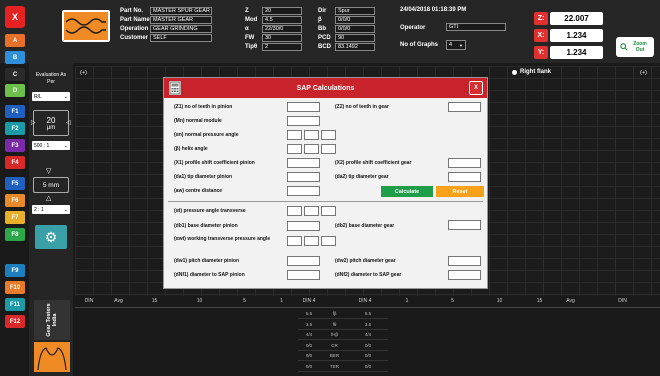 The width and height of the screenshot is (660, 376). I want to click on arrow-right-icon: ▷, so click(33, 122).